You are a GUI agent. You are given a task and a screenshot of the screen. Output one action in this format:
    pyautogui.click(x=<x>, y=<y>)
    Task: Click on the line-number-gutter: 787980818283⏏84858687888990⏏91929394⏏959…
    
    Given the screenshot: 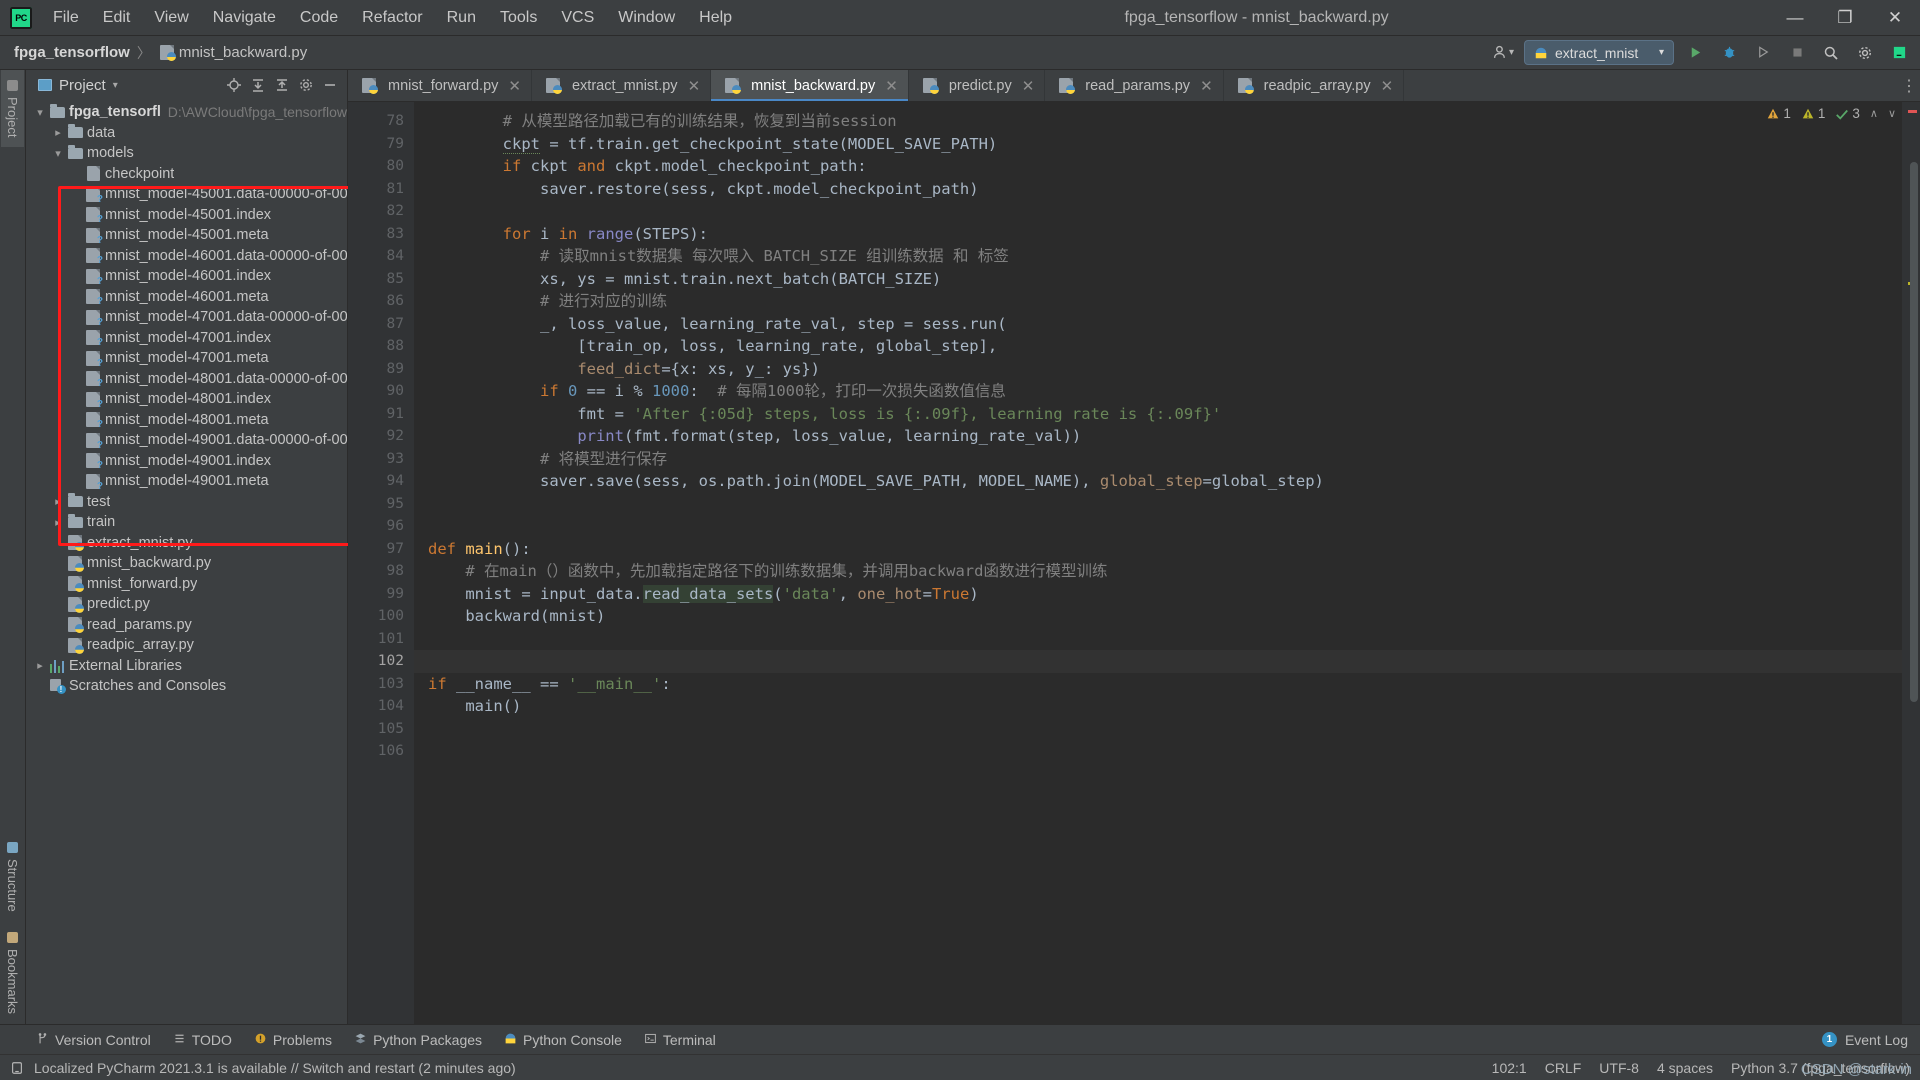 What is the action you would take?
    pyautogui.click(x=388, y=563)
    